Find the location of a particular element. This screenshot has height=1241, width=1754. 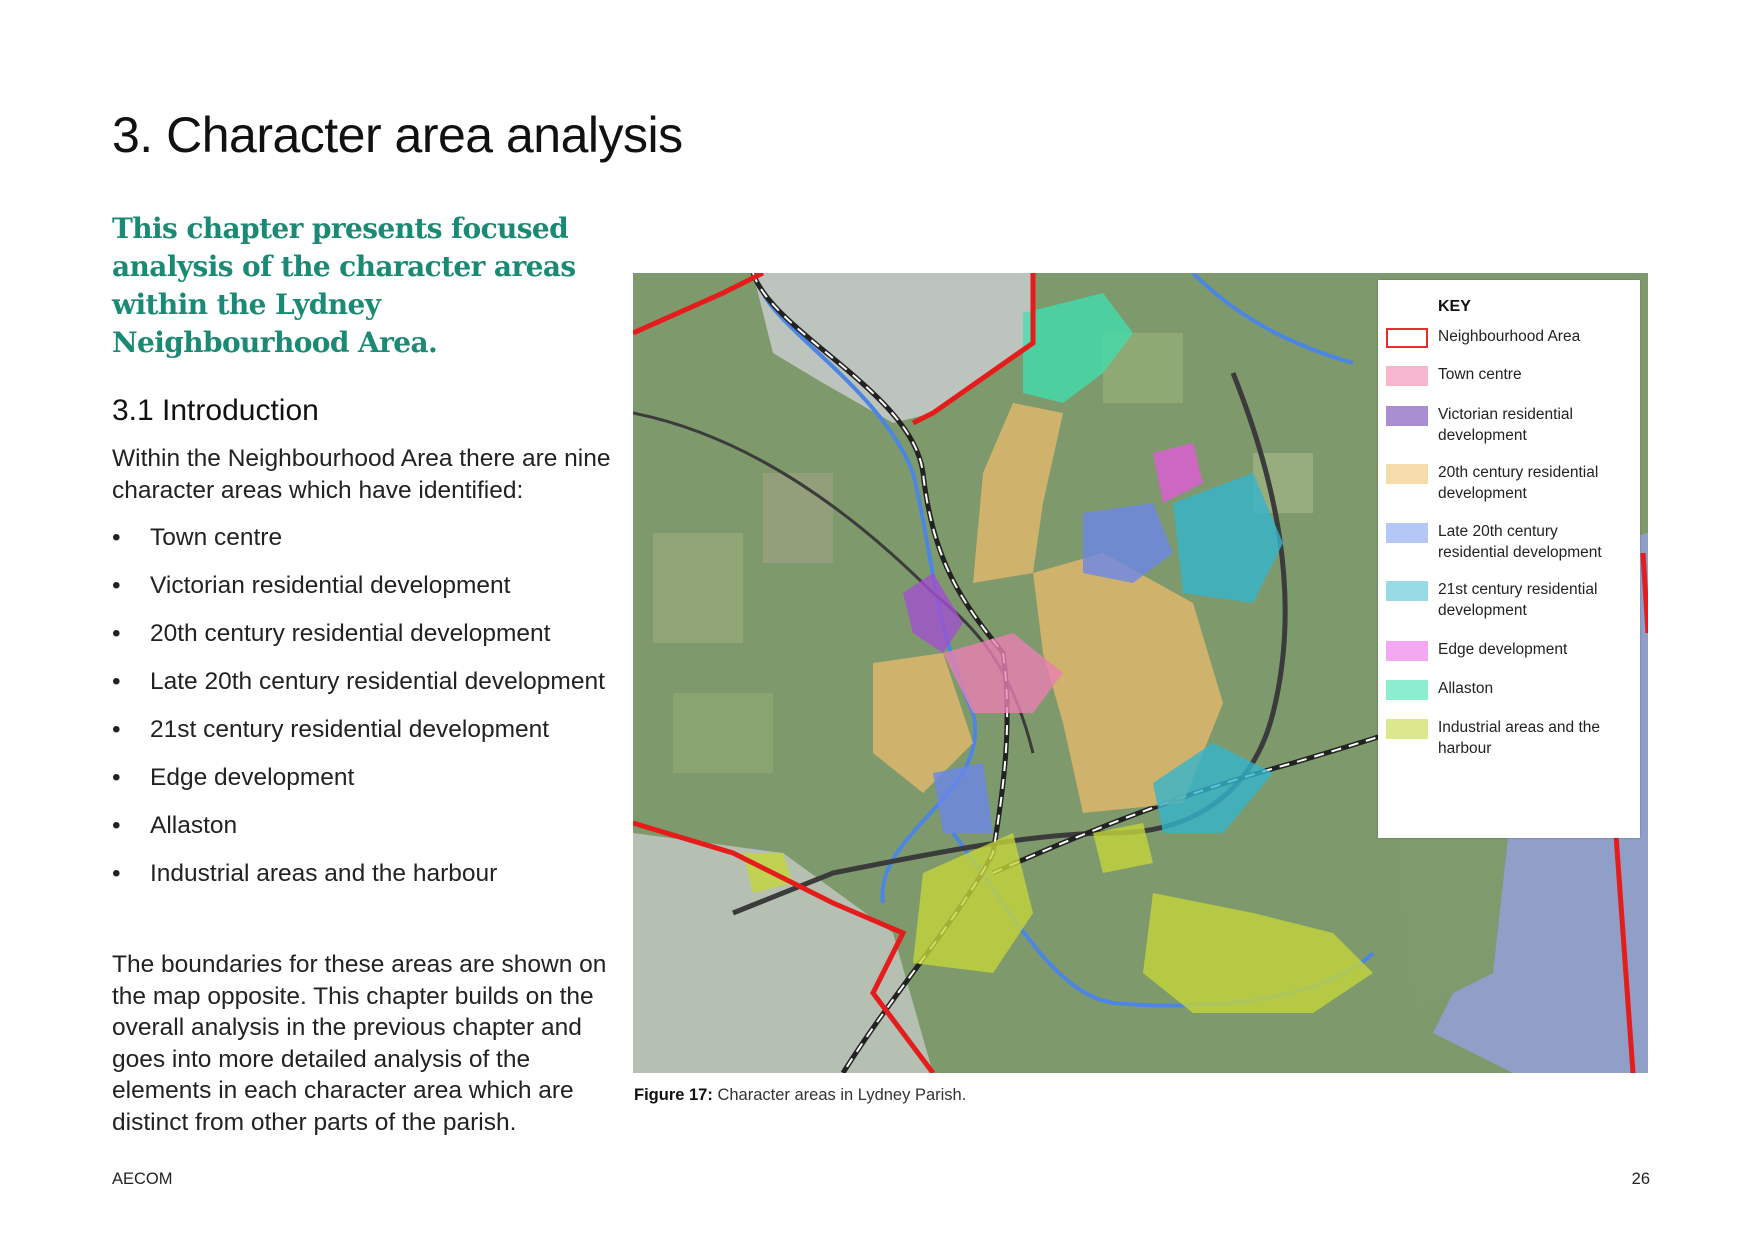

list-item: Allaston is located at coordinates (362, 825).